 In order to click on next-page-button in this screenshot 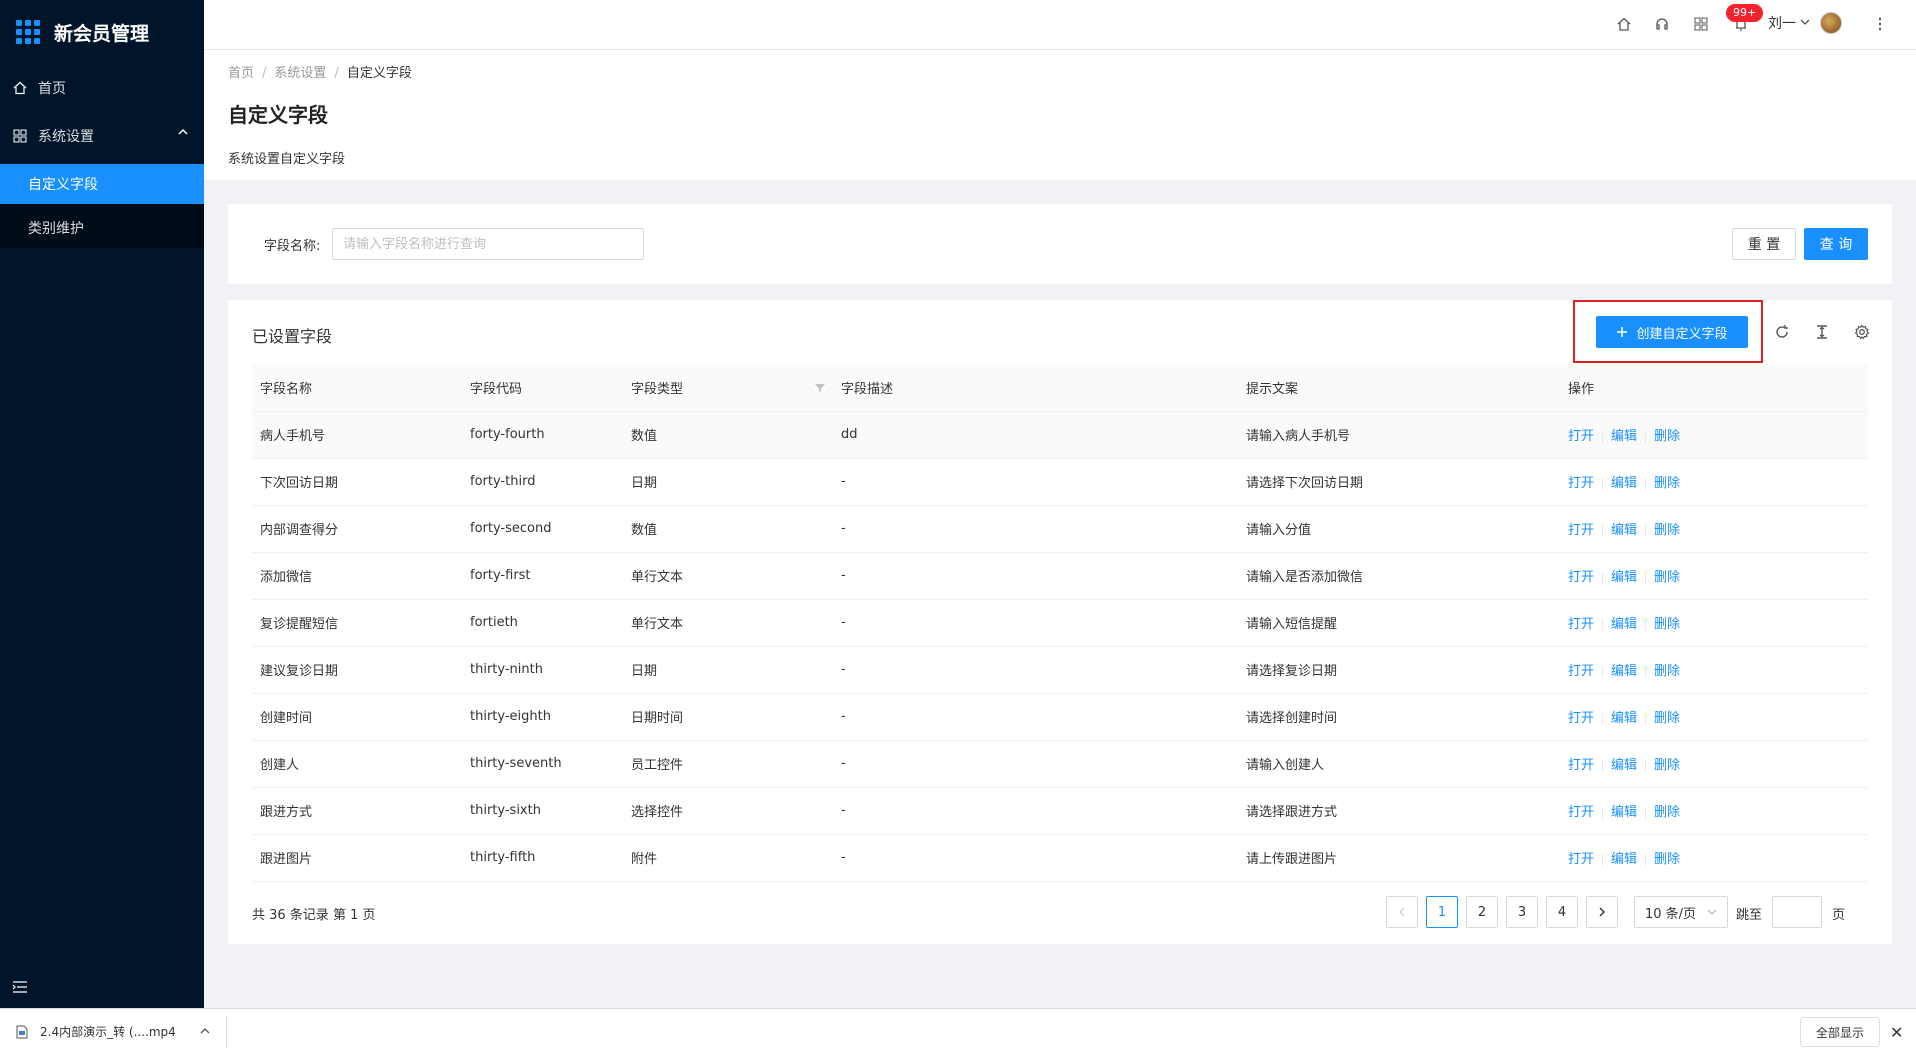, I will do `click(1602, 912)`.